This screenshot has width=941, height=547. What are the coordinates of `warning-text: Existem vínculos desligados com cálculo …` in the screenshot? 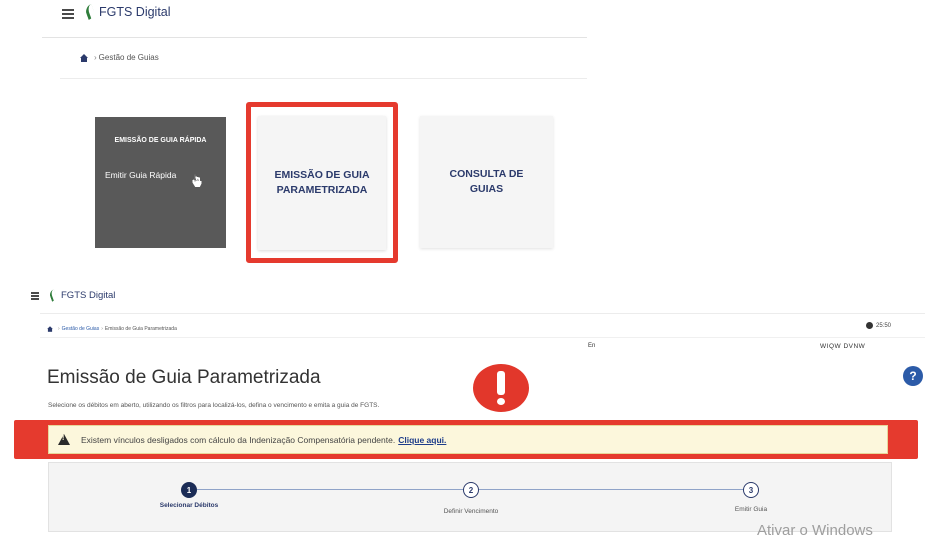 It's located at (238, 439).